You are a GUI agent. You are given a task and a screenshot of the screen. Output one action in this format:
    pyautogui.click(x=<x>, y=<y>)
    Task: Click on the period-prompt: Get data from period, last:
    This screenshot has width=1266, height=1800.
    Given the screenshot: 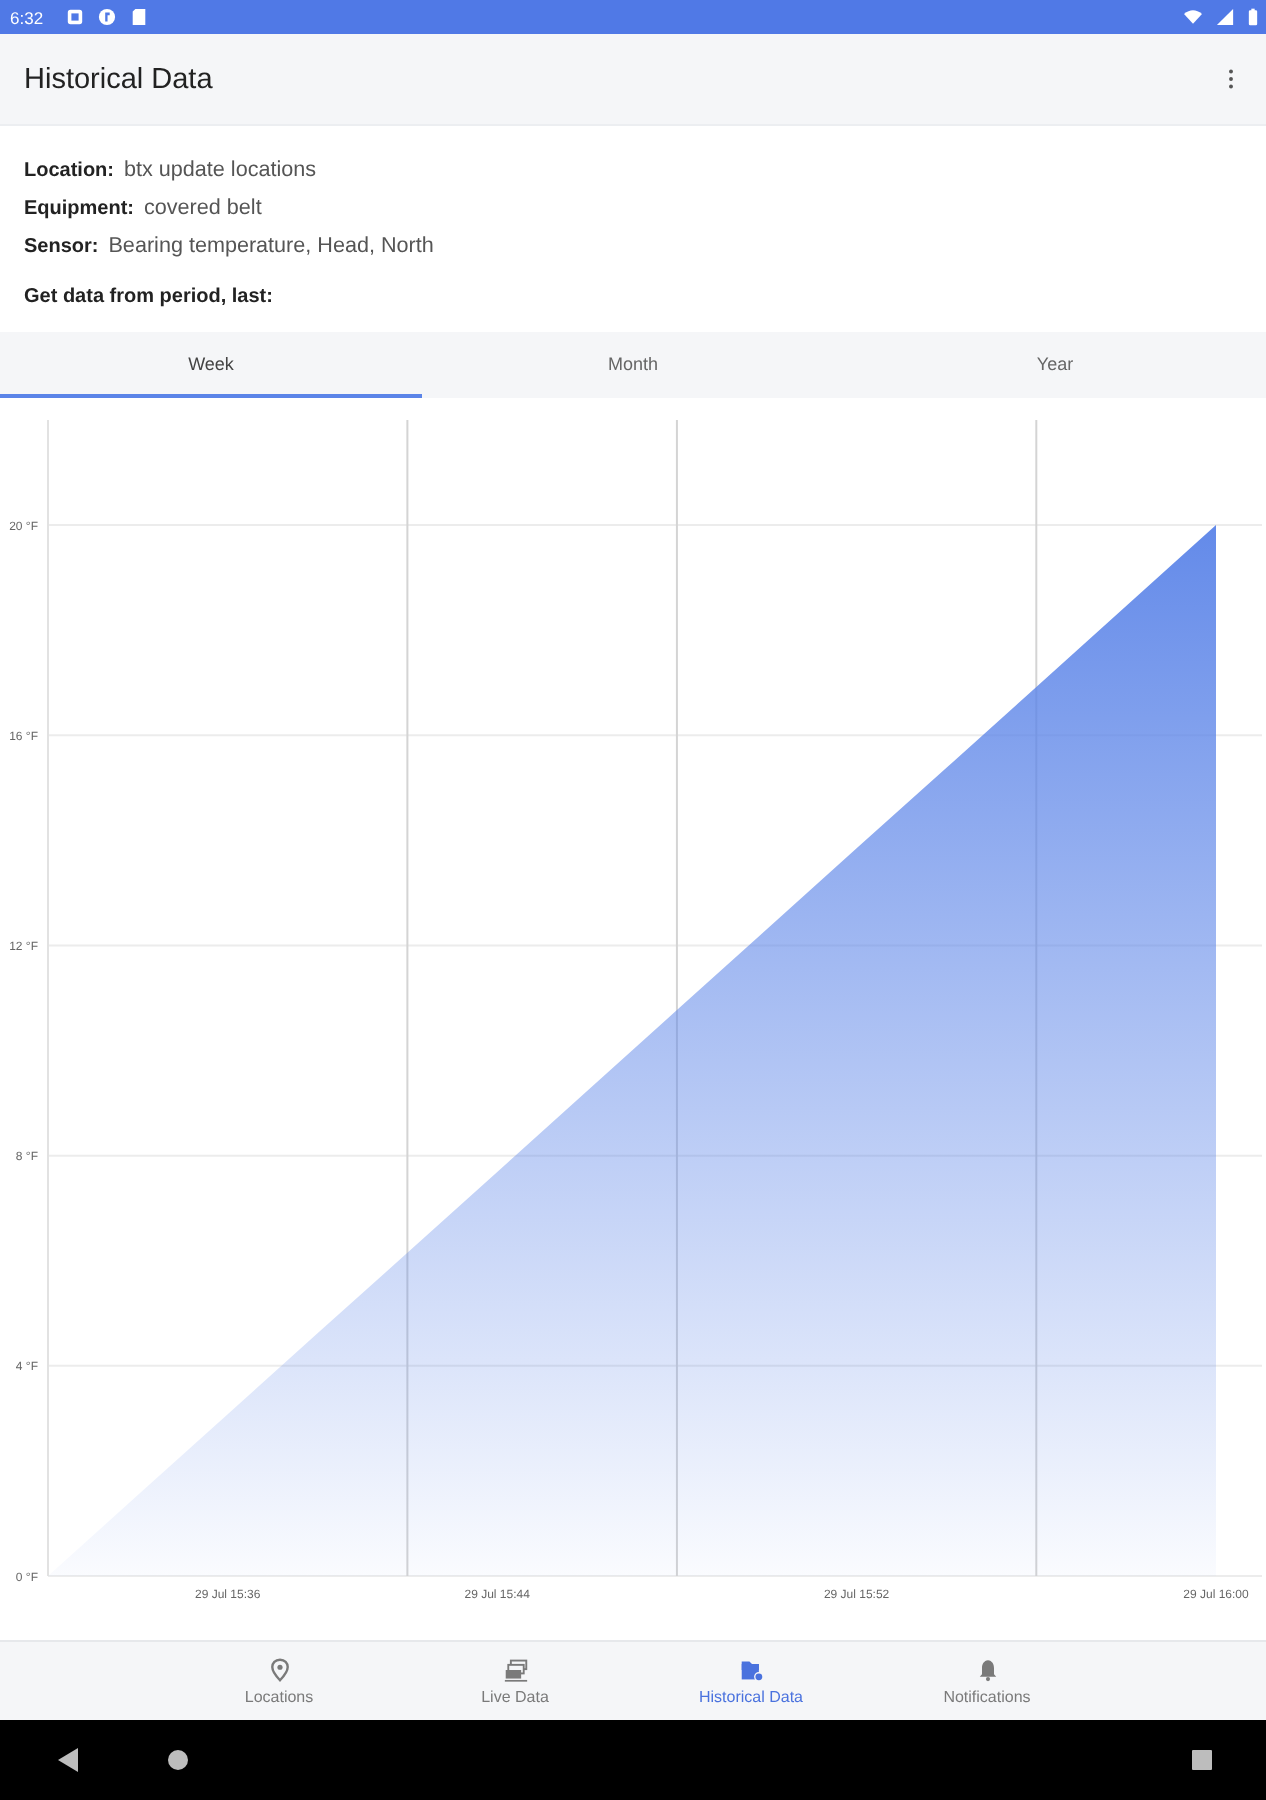 What is the action you would take?
    pyautogui.click(x=149, y=297)
    